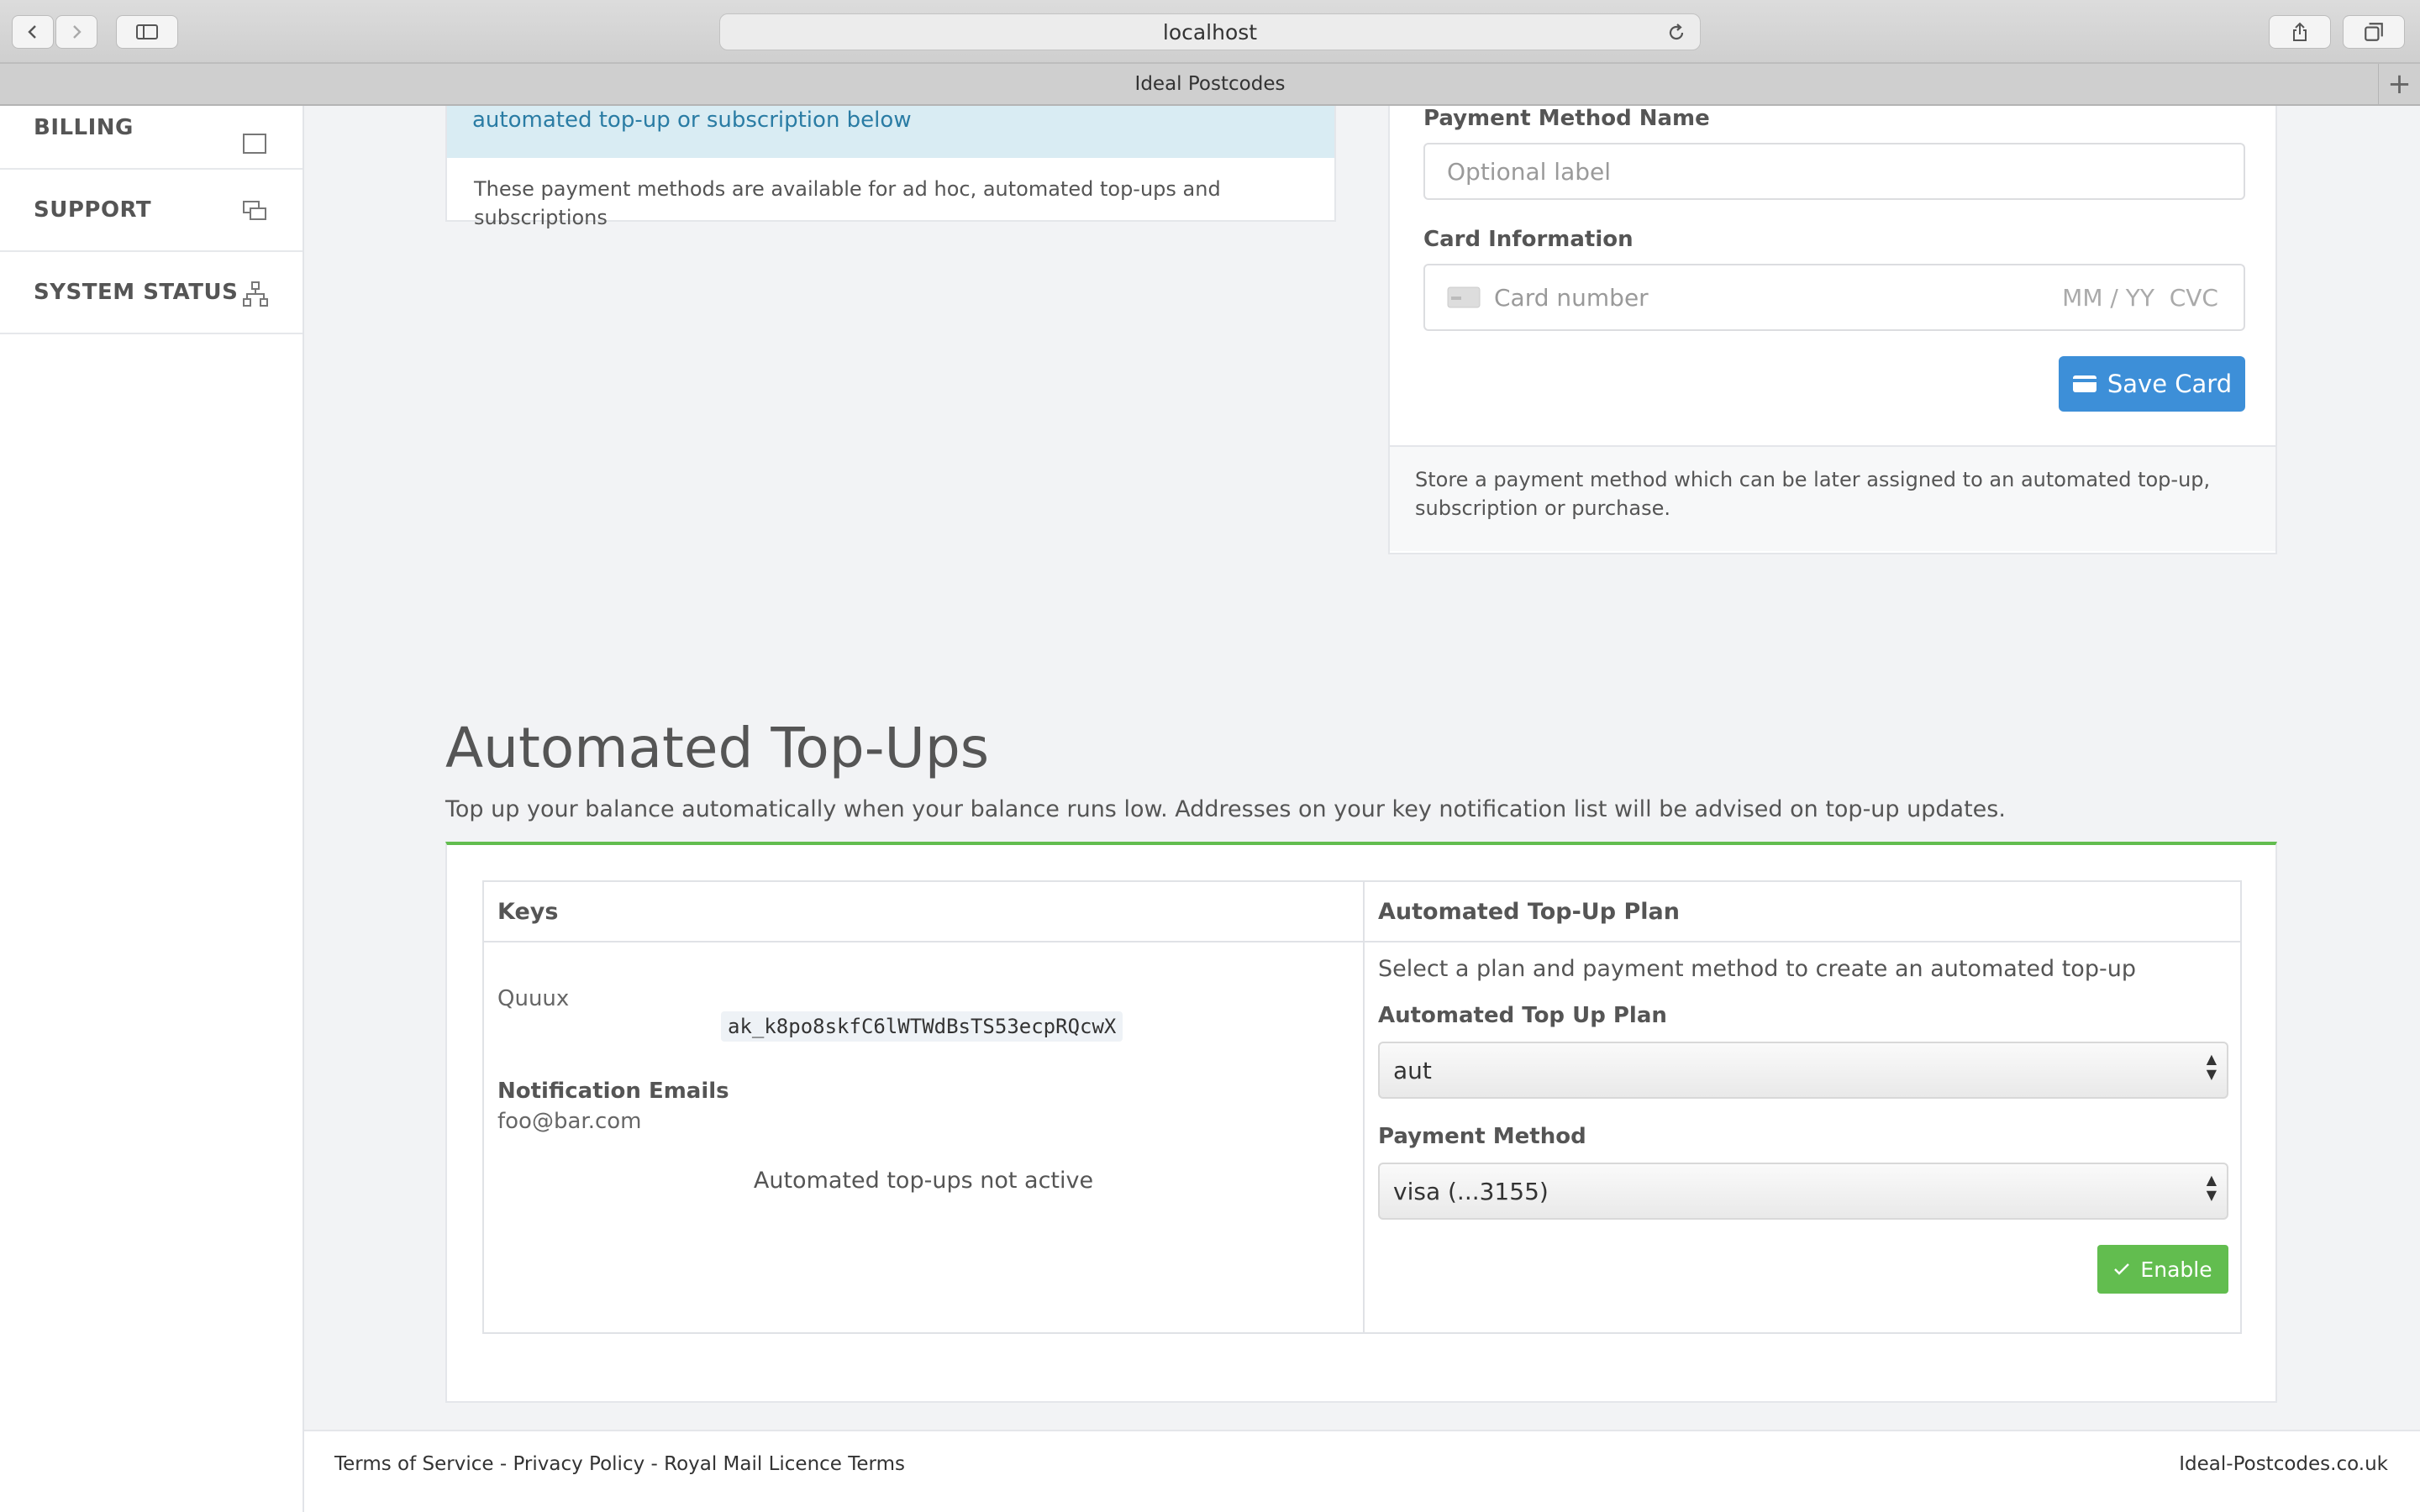 This screenshot has height=1512, width=2420. I want to click on chevron-left-icon, so click(32, 32).